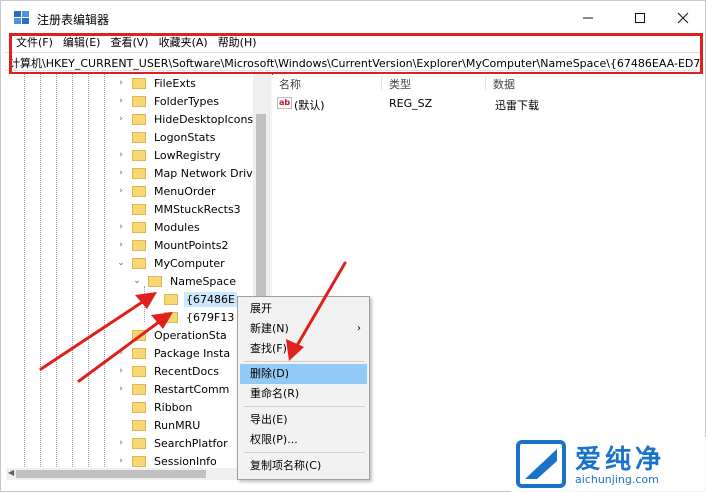 The height and width of the screenshot is (492, 706). Describe the element at coordinates (129, 43) in the screenshot. I see `menu-view: 查看(V)` at that location.